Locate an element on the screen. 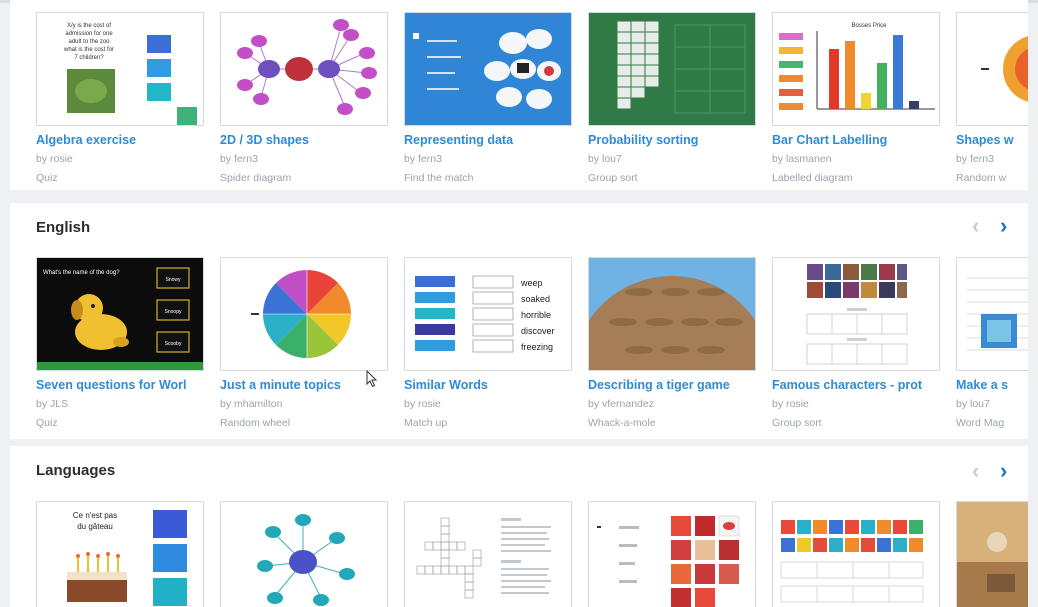 This screenshot has height=607, width=1038. card-author: by vfernandez is located at coordinates (621, 404).